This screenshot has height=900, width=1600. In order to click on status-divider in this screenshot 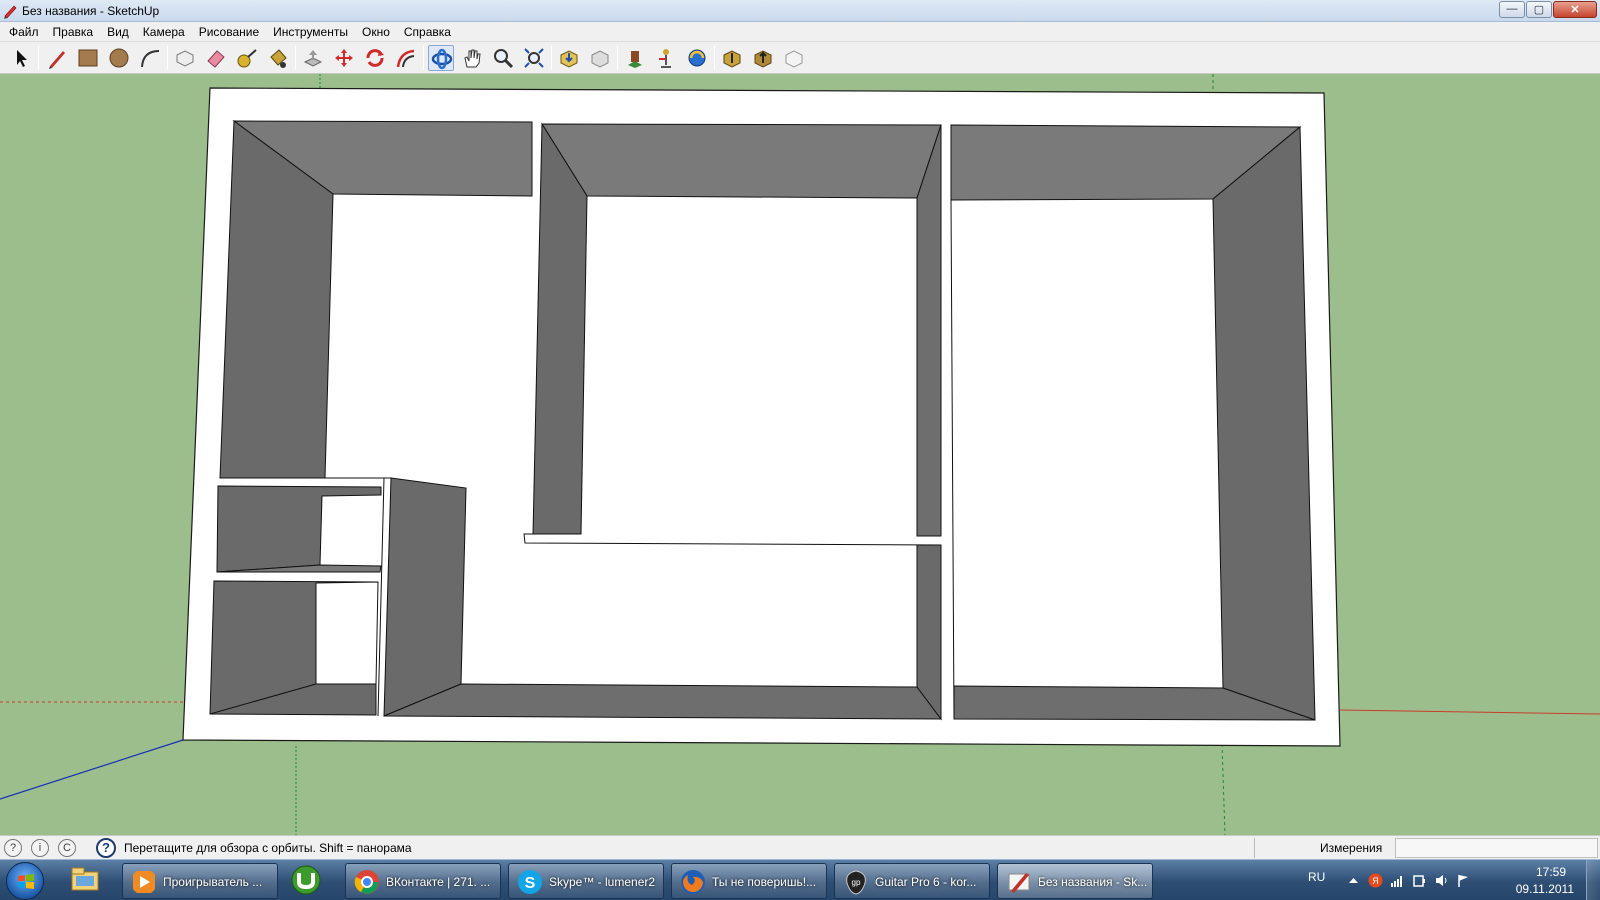, I will do `click(1254, 848)`.